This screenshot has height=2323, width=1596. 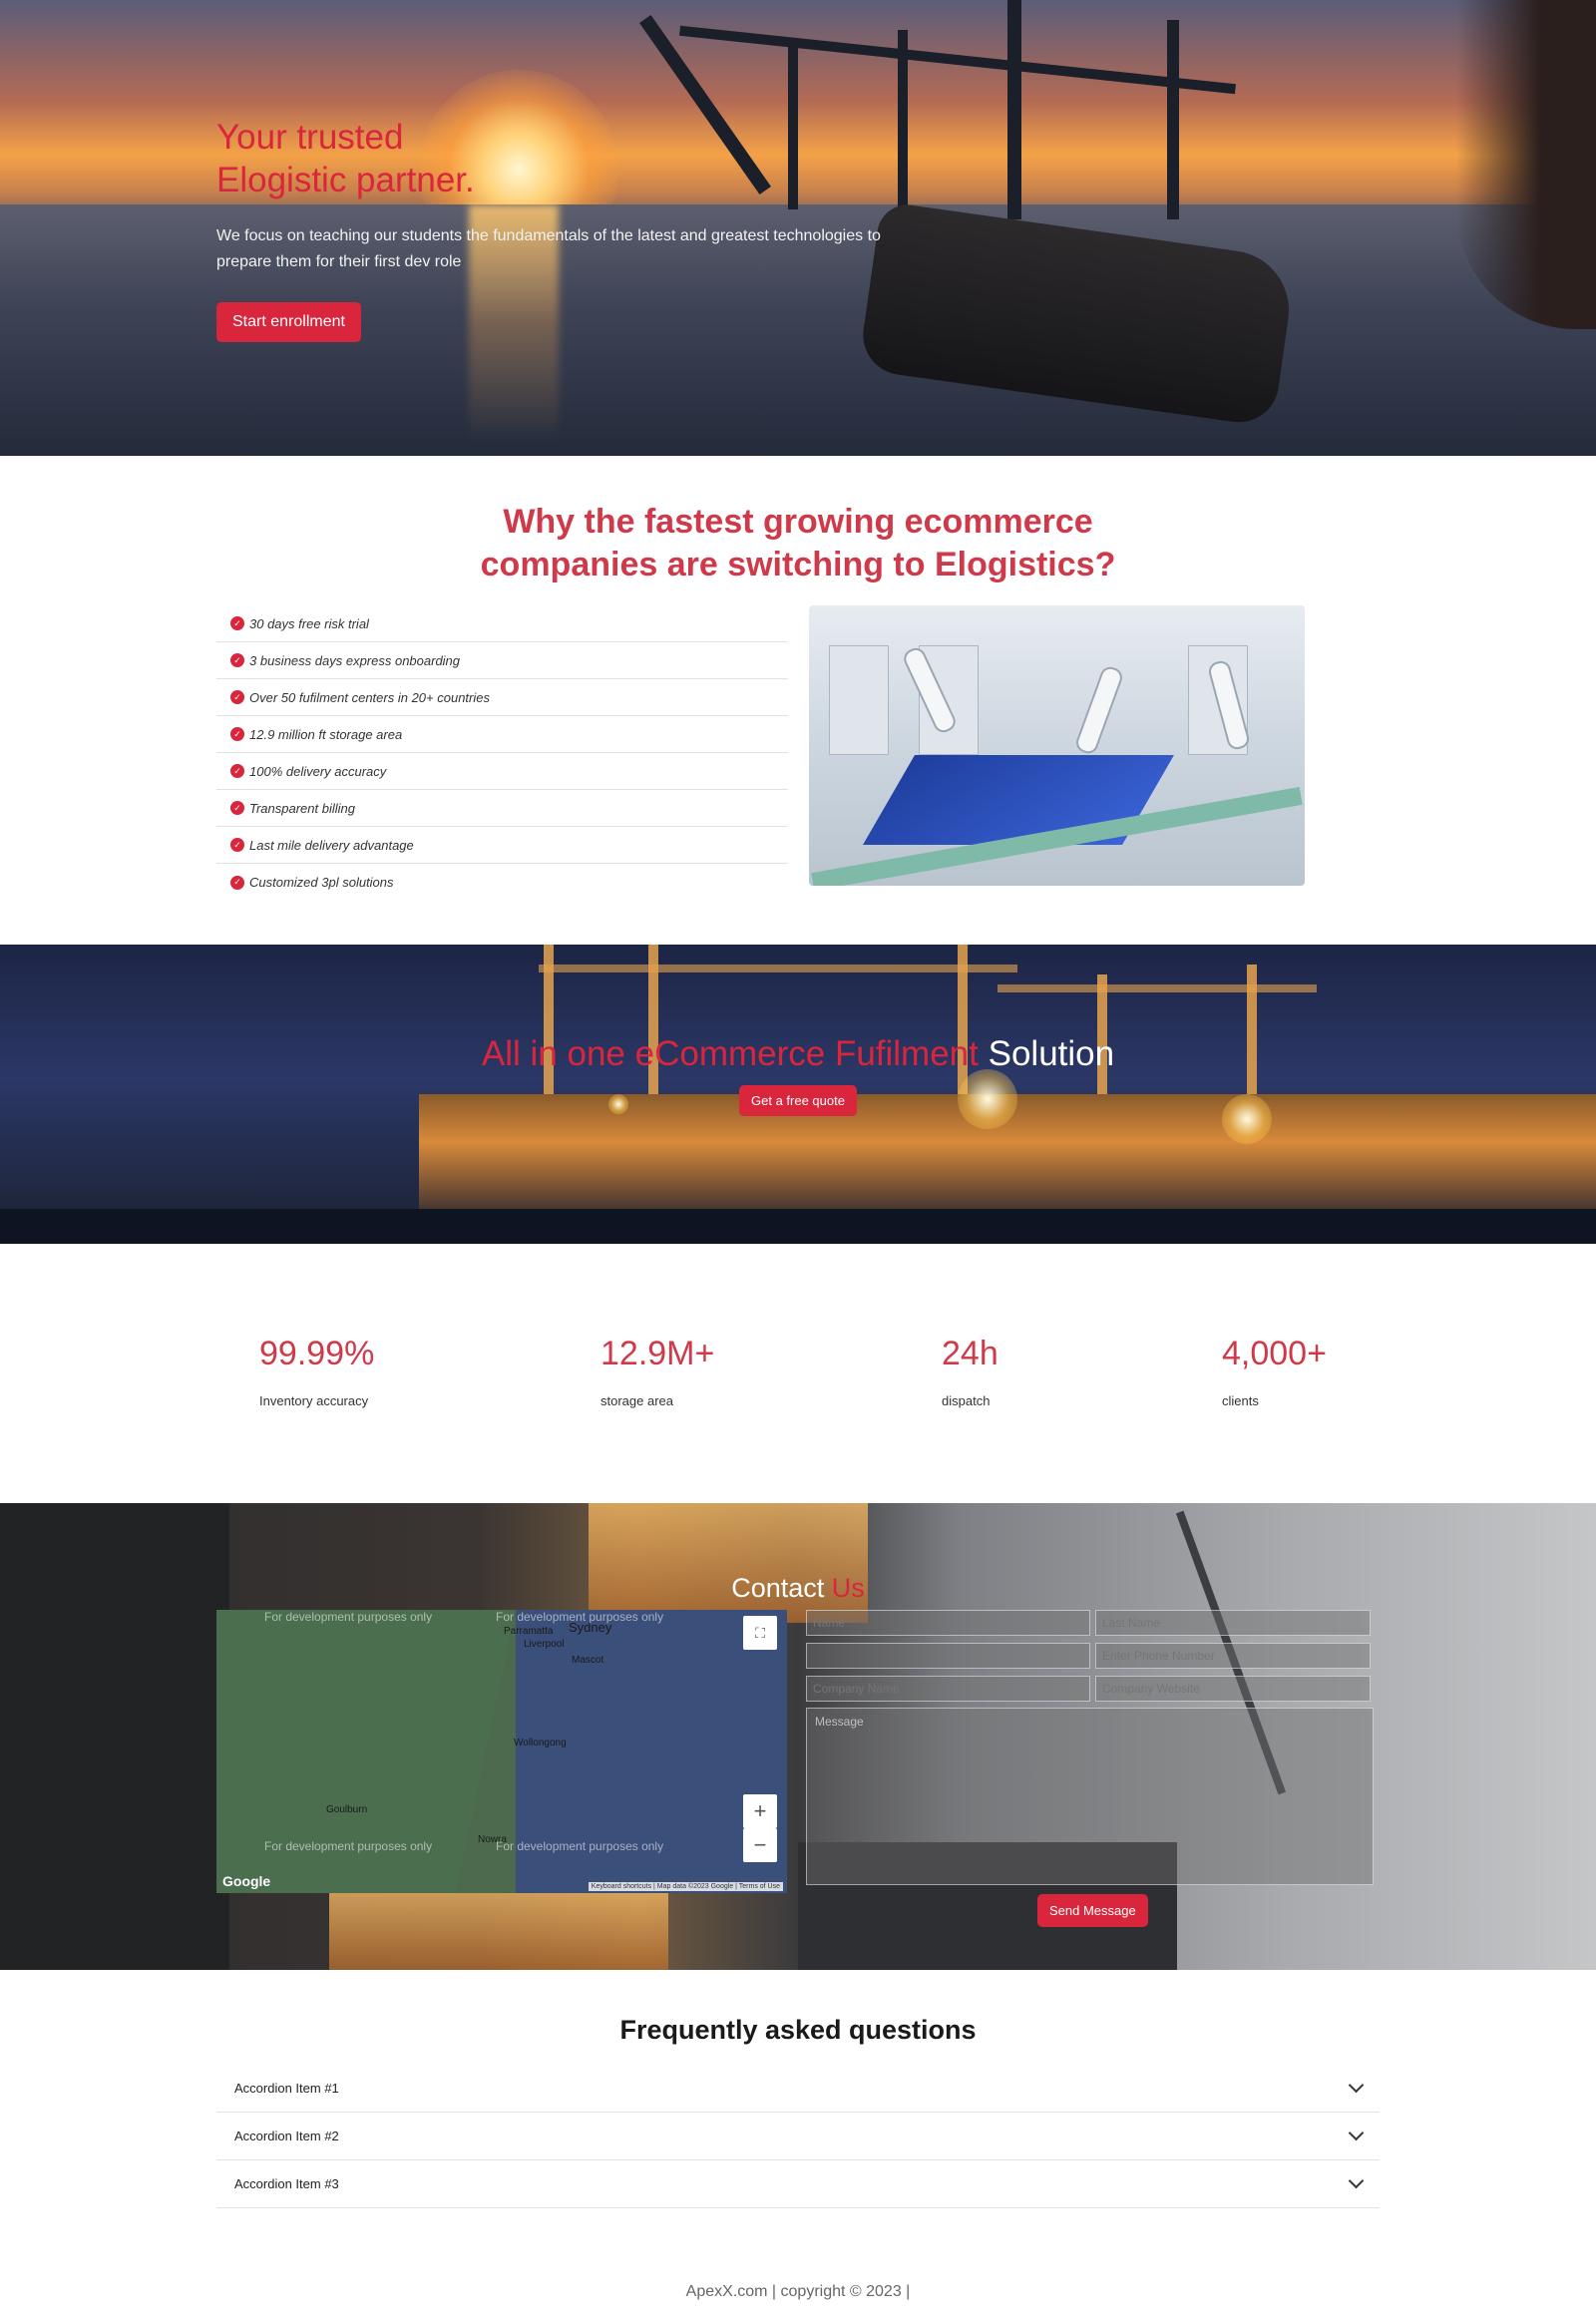 What do you see at coordinates (502, 771) in the screenshot?
I see `list-item: ✓ 100% delivery accuracy` at bounding box center [502, 771].